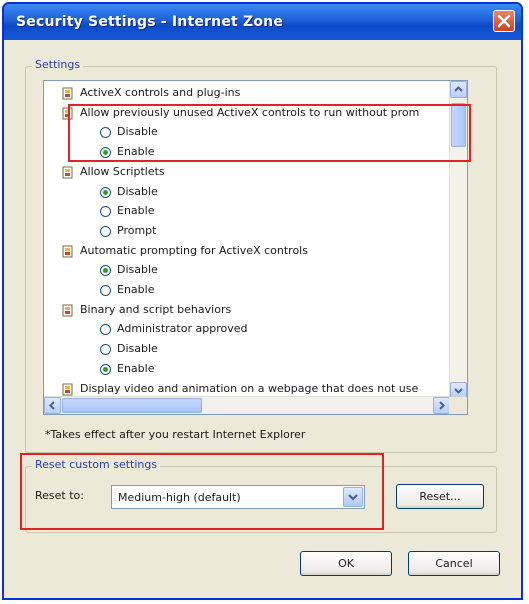 The height and width of the screenshot is (604, 529). Describe the element at coordinates (156, 309) in the screenshot. I see `setting-category-label: Binary and script behaviors` at that location.